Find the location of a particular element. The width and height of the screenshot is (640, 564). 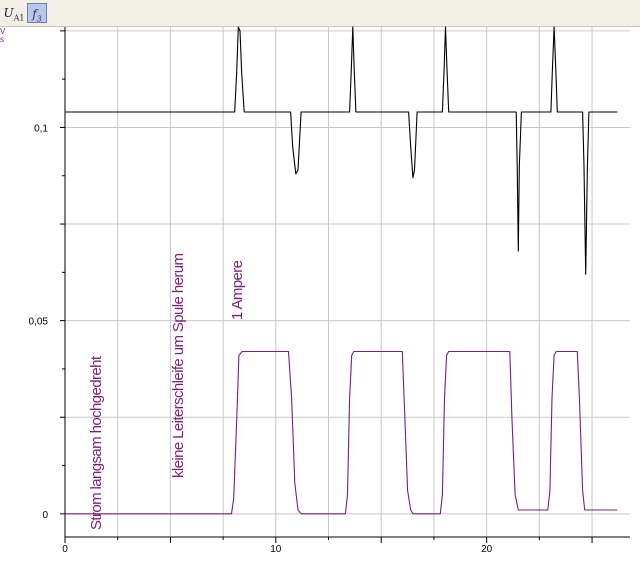

annotation-label: Strom langsam hochgedreht is located at coordinates (96, 442).